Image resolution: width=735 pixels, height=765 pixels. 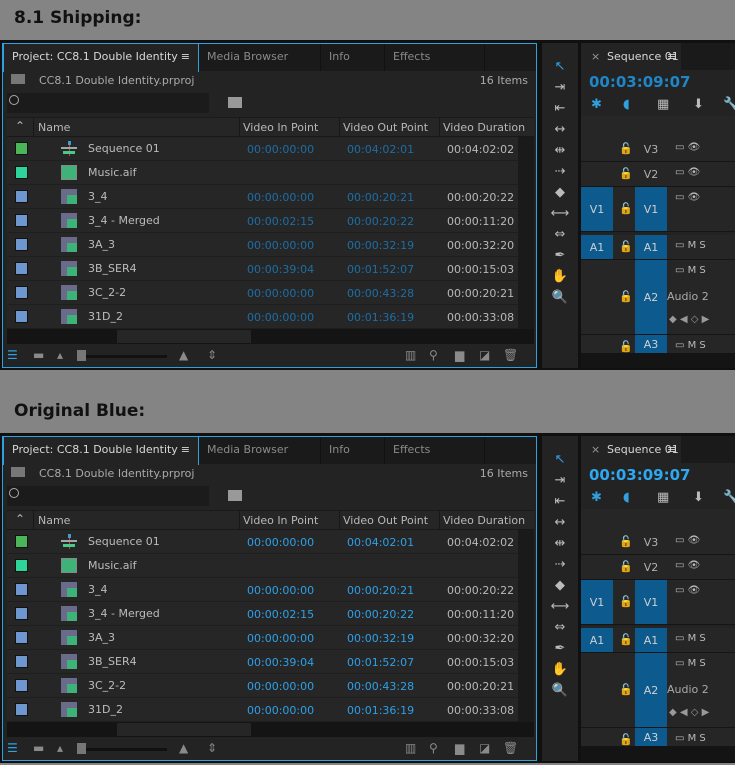 I want to click on list-view-icon: ☰, so click(x=12, y=748).